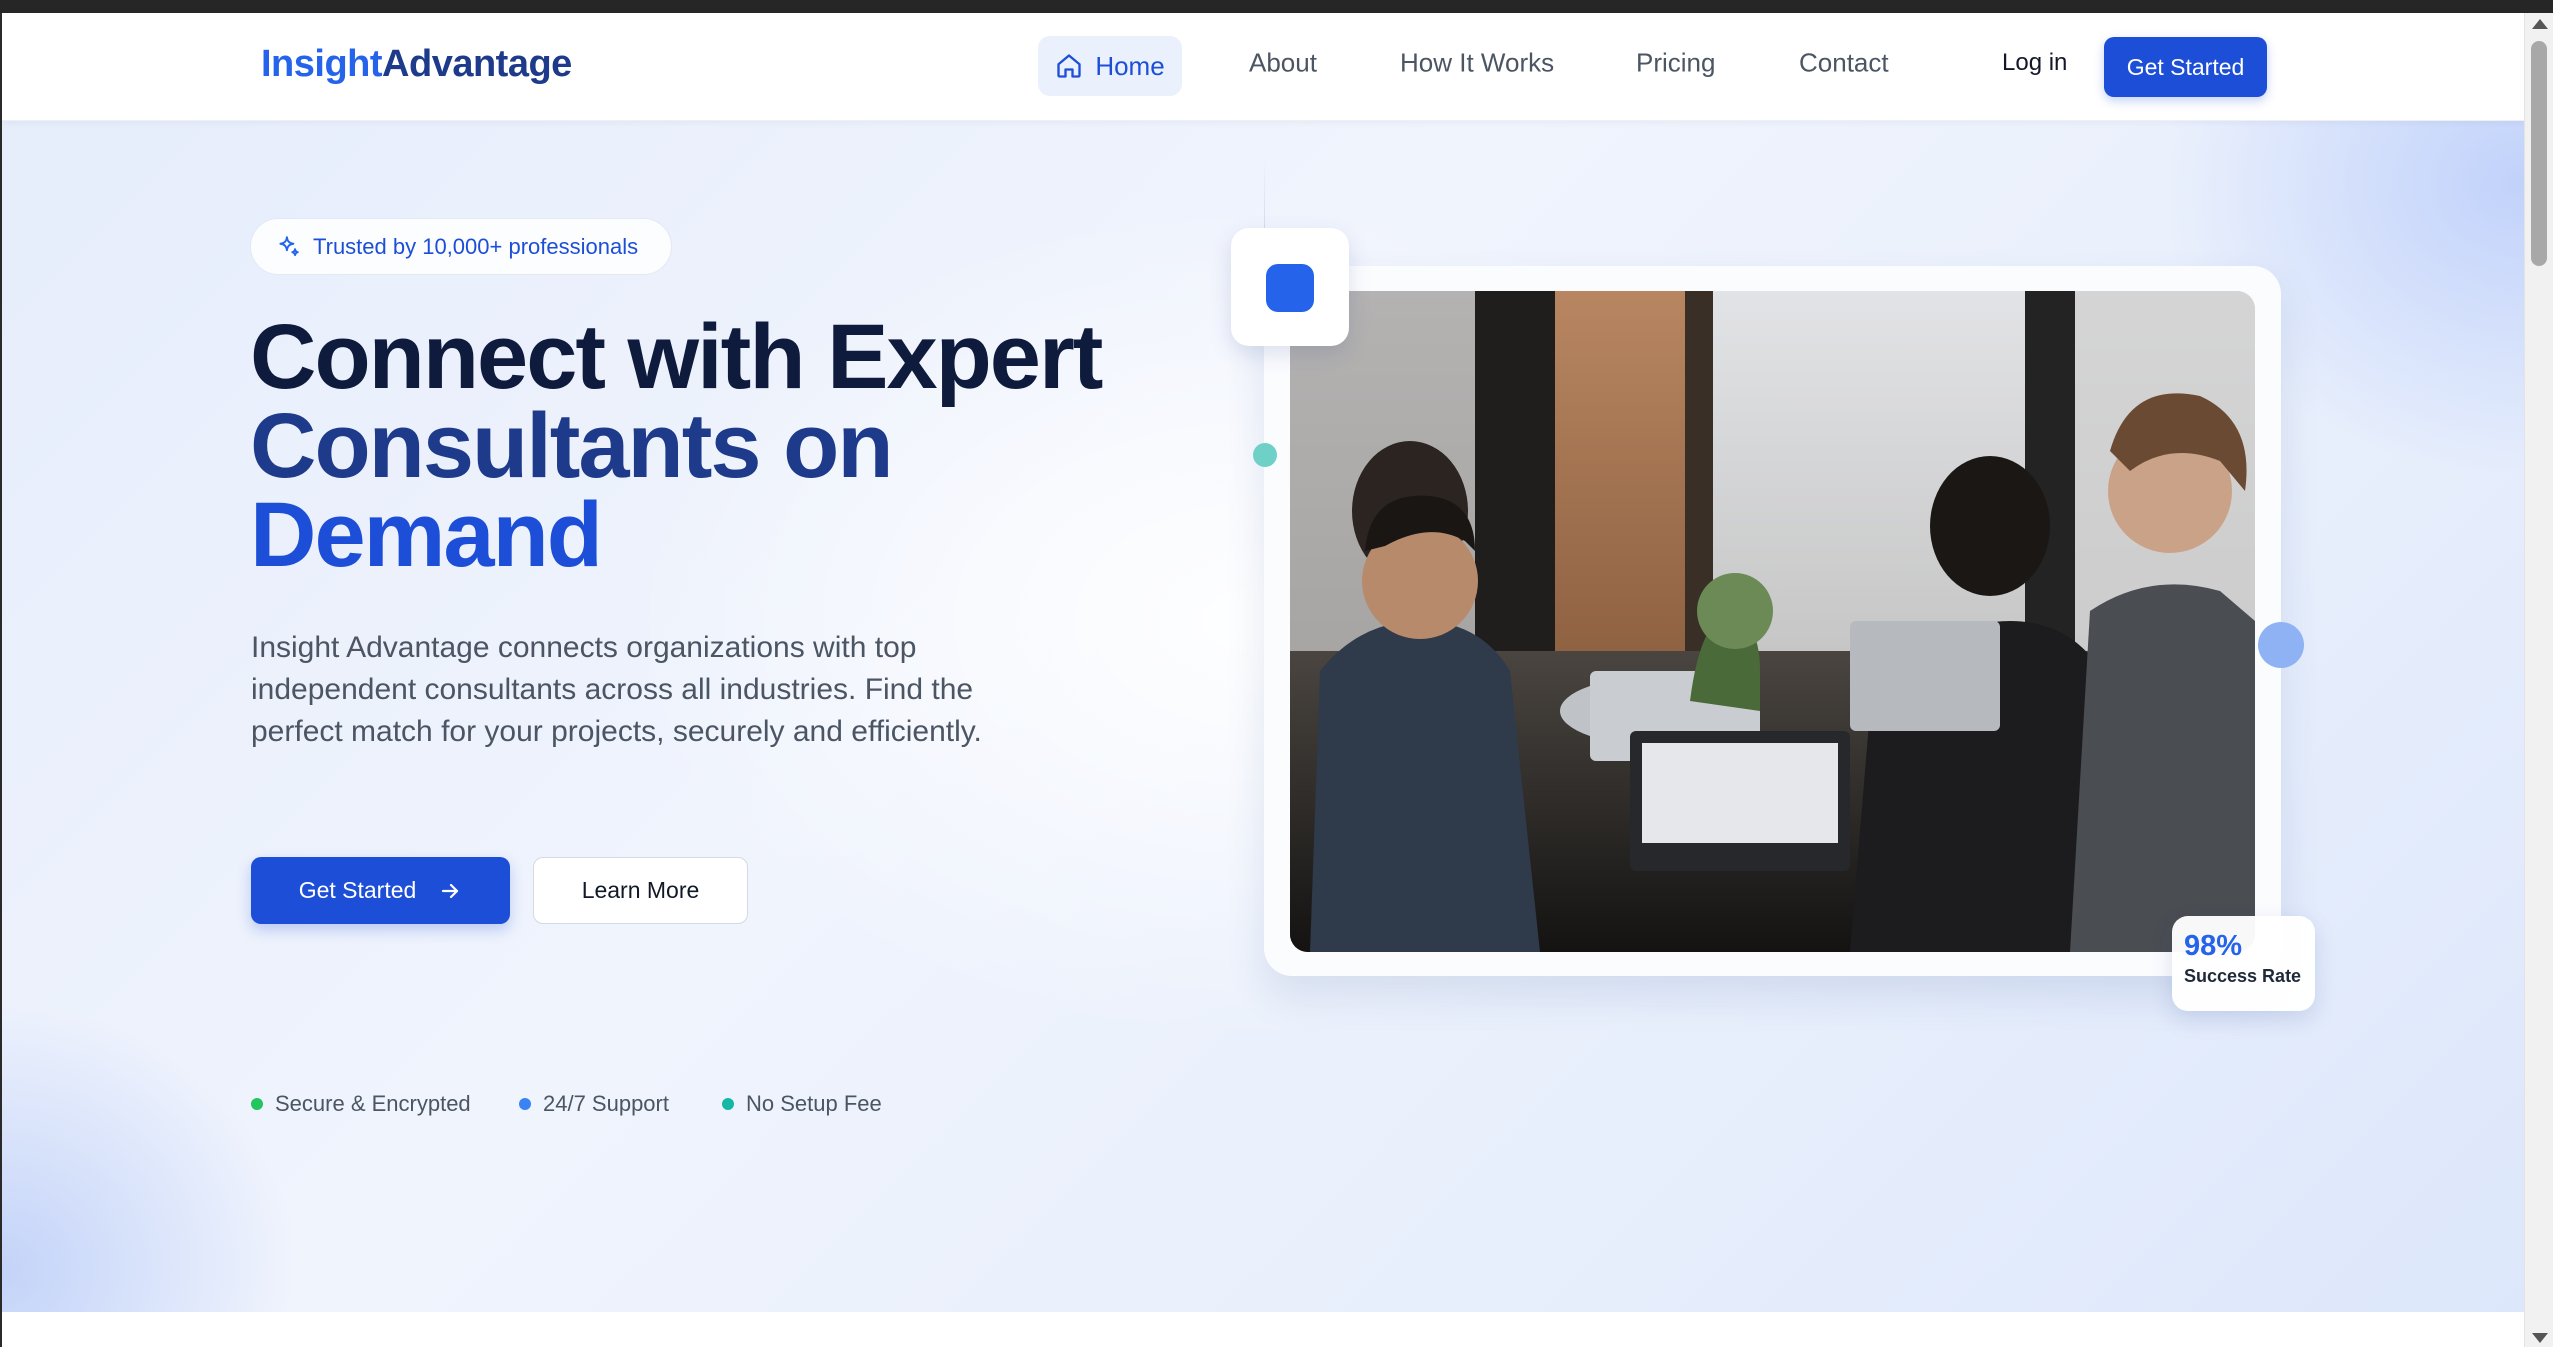 The height and width of the screenshot is (1347, 2553). I want to click on trusted-badge: Trusted by 10,000+ professionals, so click(461, 246).